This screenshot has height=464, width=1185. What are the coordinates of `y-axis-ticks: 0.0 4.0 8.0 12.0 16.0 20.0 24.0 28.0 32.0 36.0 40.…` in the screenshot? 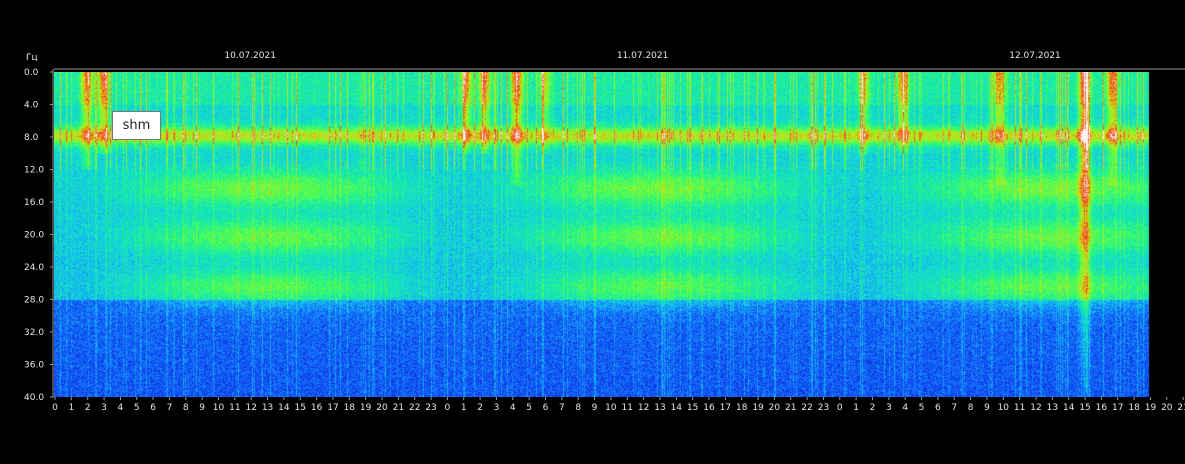 It's located at (38, 235).